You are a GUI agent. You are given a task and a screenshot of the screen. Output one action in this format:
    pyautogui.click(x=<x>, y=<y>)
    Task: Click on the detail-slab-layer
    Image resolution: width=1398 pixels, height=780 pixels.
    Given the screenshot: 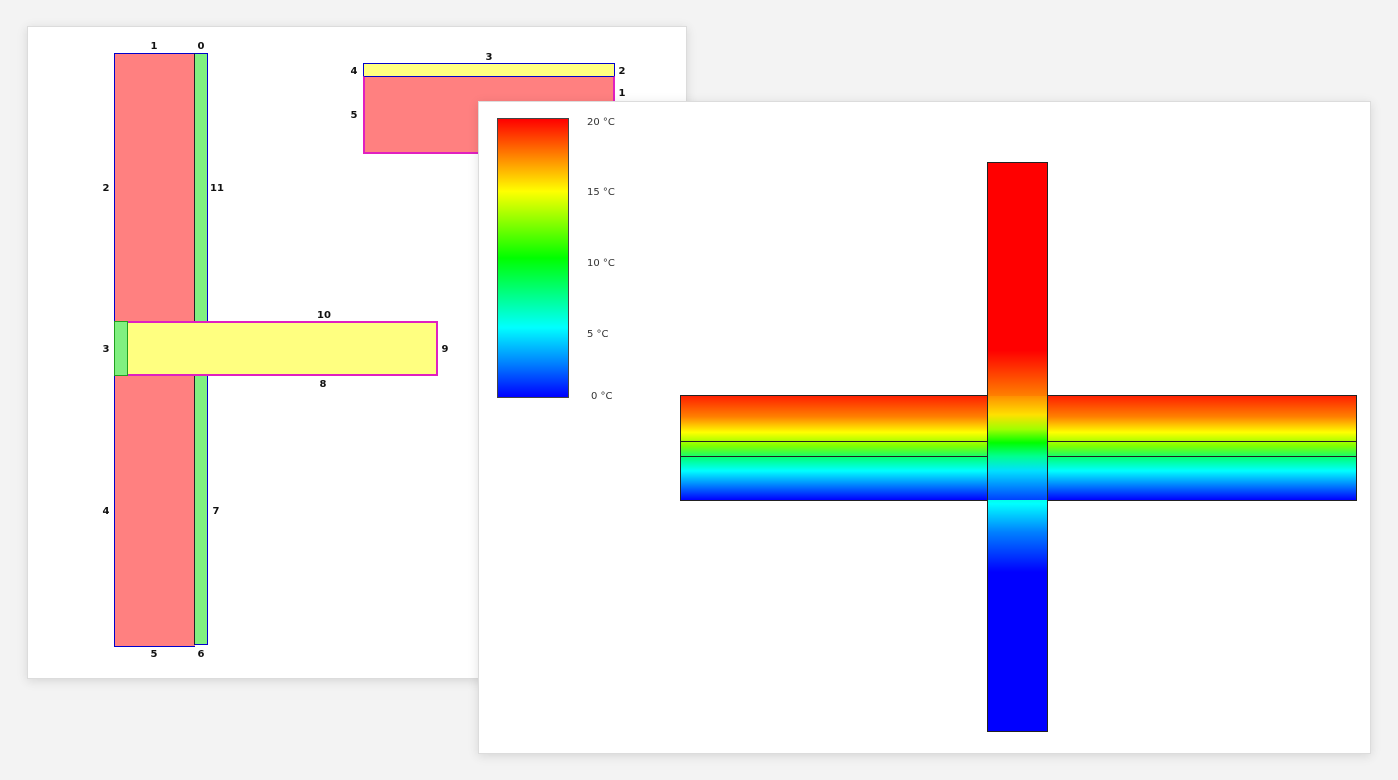 What is the action you would take?
    pyautogui.click(x=489, y=70)
    